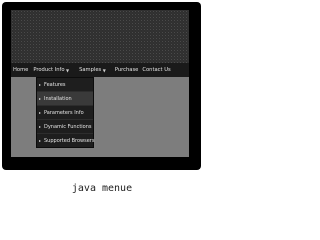  What do you see at coordinates (55, 84) in the screenshot?
I see `submenu-item-label: Features` at bounding box center [55, 84].